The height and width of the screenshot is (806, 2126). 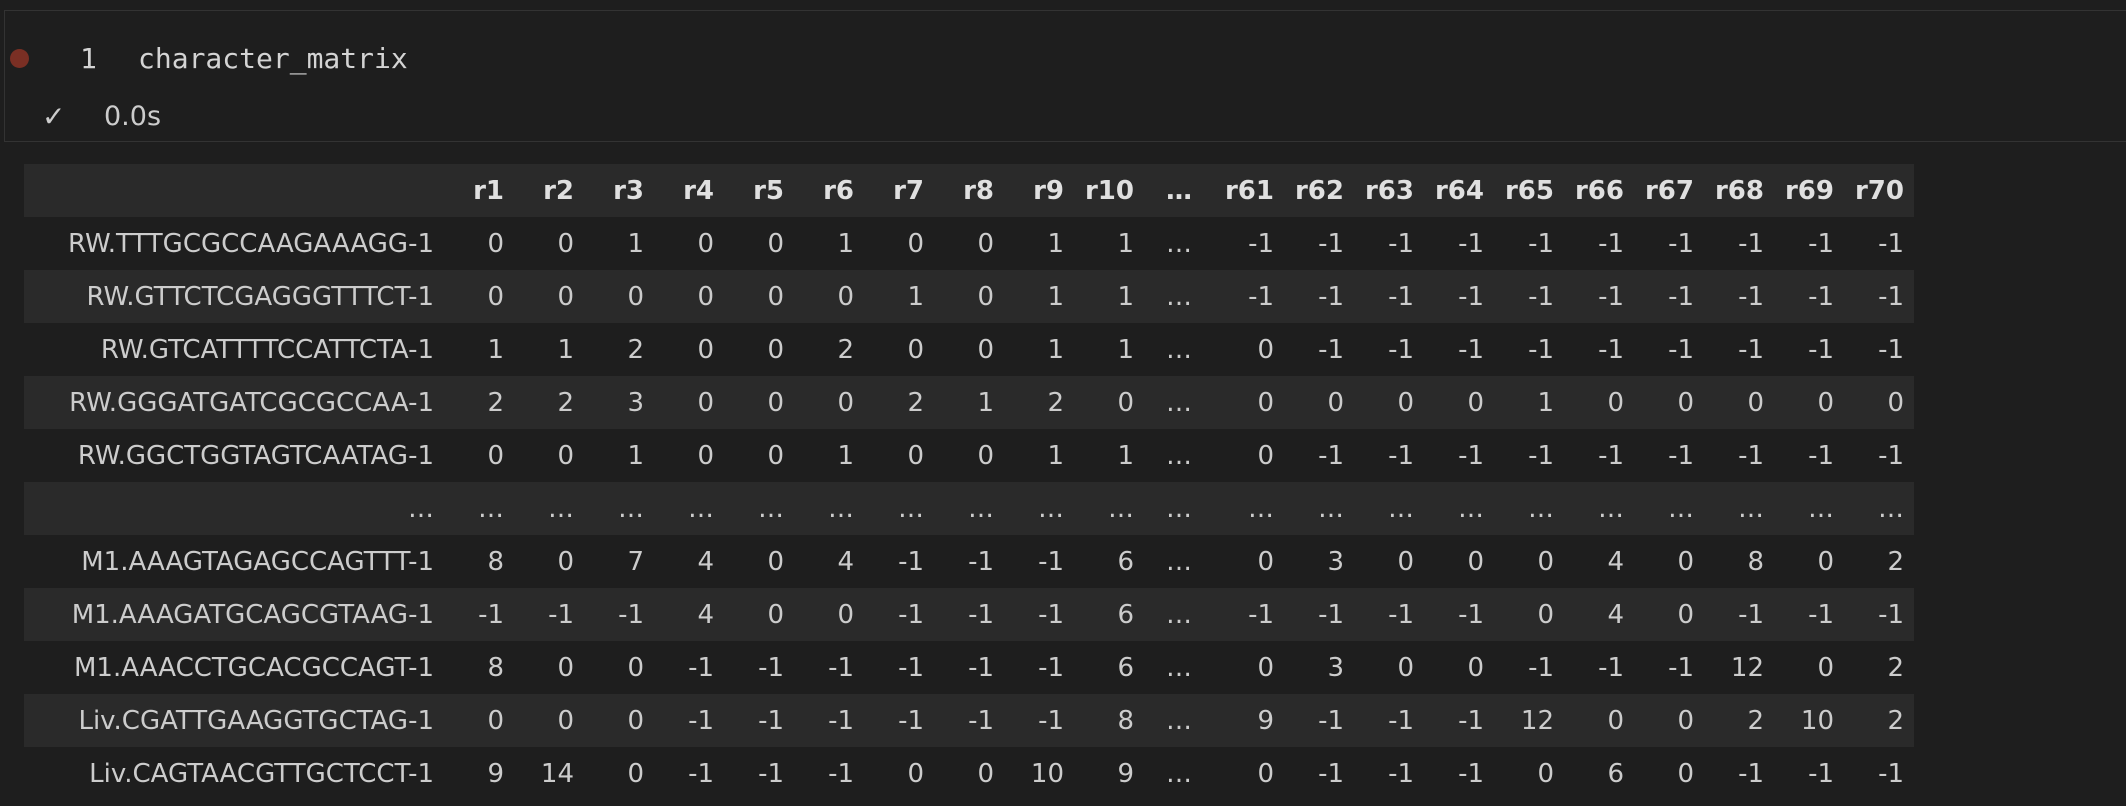 What do you see at coordinates (257, 561) in the screenshot?
I see `row-index: M1.AAAGTAGAGCCAGTTT-1` at bounding box center [257, 561].